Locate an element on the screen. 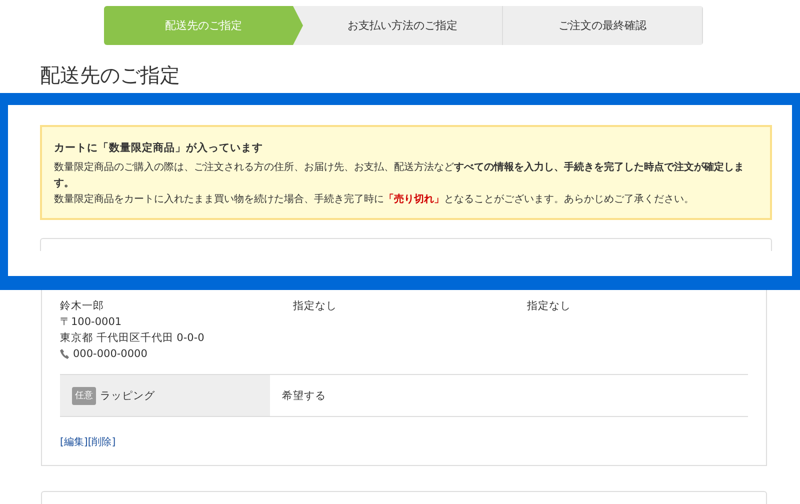 This screenshot has height=504, width=800. notice-title: カートに「数量限定商品」が入っています is located at coordinates (159, 148).